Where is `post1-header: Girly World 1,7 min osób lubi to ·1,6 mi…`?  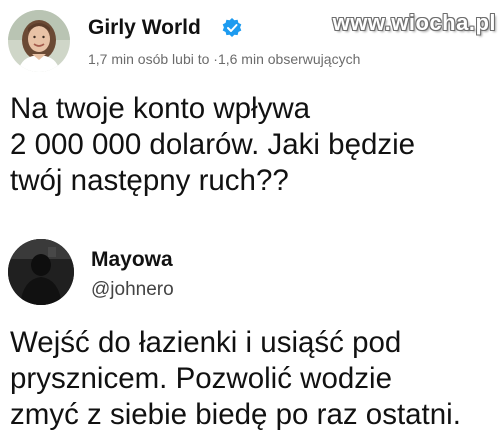
post1-header: Girly World 1,7 min osób lubi to ·1,6 mi… is located at coordinates (250, 40).